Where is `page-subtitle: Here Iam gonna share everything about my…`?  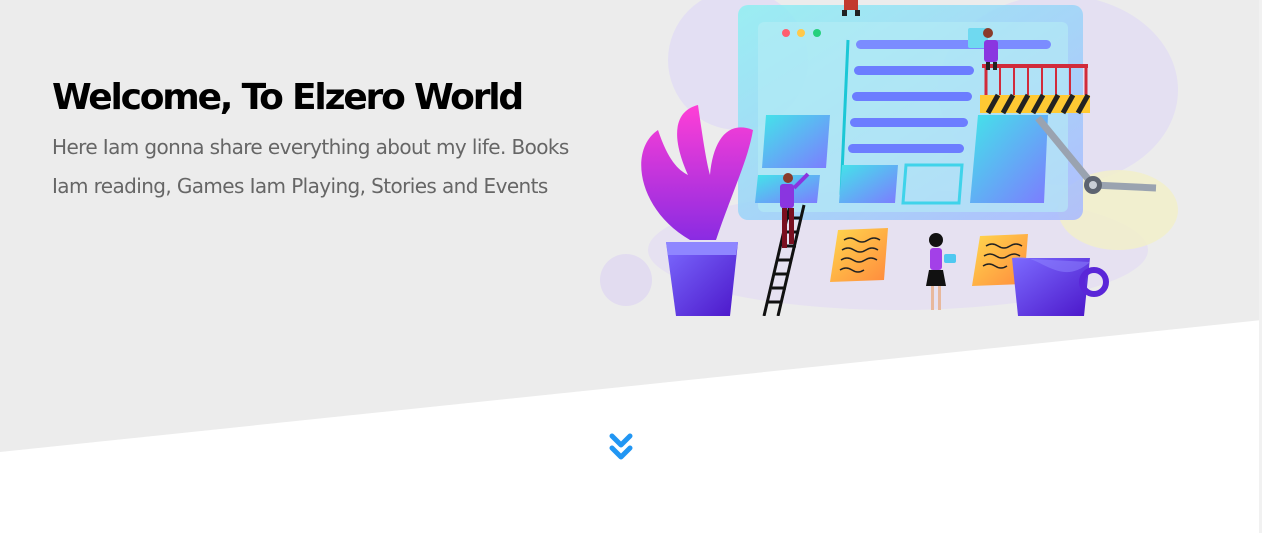
page-subtitle: Here Iam gonna share everything about my… is located at coordinates (310, 166).